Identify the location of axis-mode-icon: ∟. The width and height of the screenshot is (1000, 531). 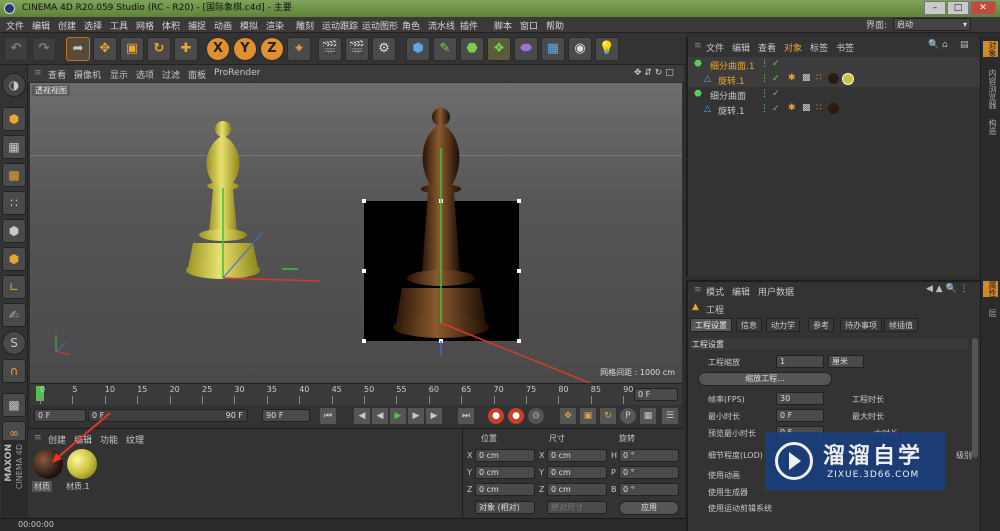
(14, 287).